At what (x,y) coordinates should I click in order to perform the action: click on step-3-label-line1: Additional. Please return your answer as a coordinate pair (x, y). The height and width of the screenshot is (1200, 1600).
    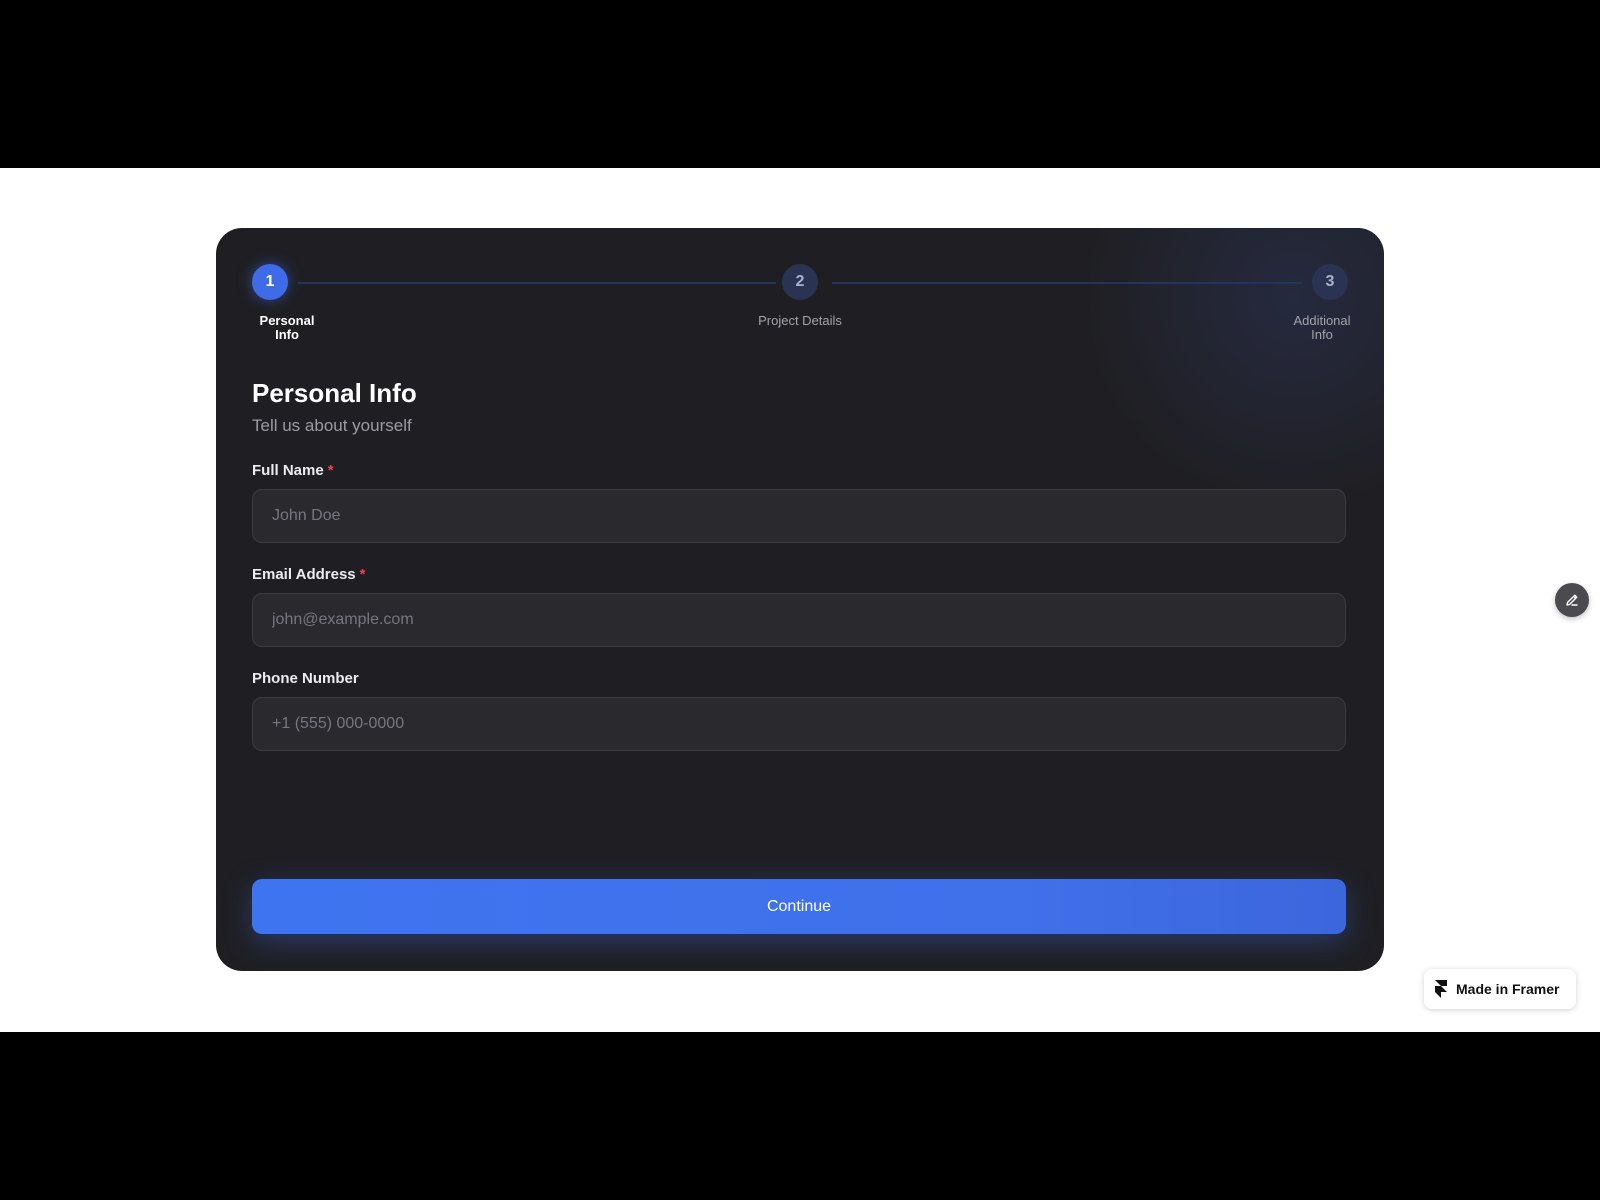
    Looking at the image, I should click on (1322, 320).